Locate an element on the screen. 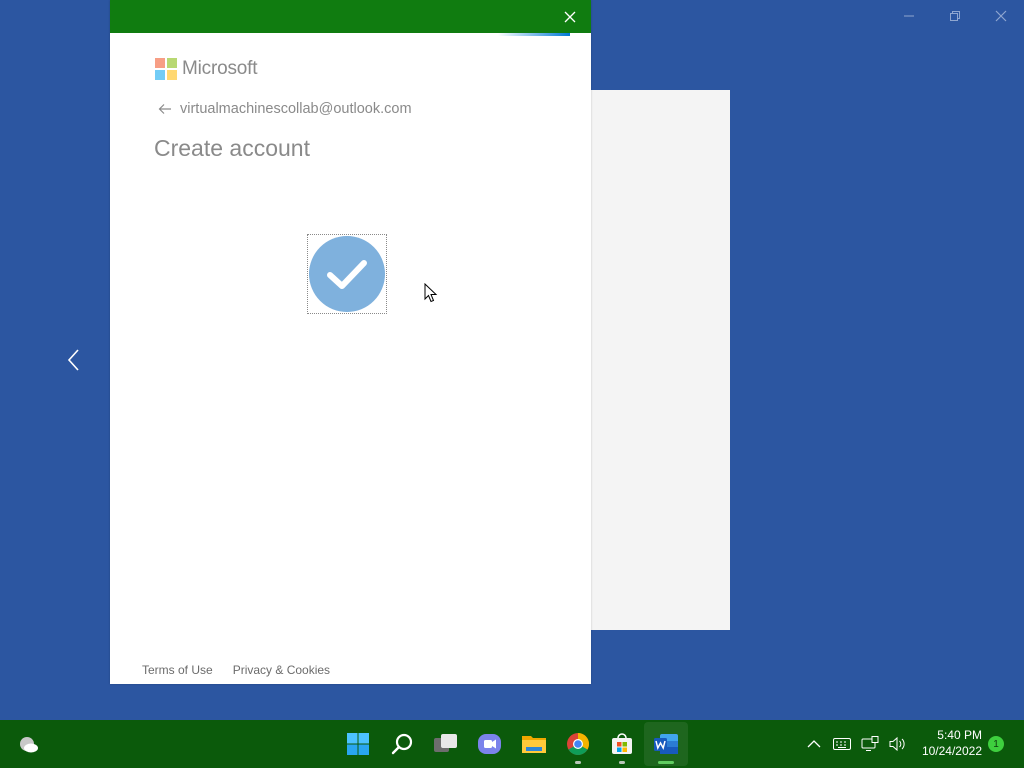 The height and width of the screenshot is (768, 1024). chevron-up-icon is located at coordinates (814, 744).